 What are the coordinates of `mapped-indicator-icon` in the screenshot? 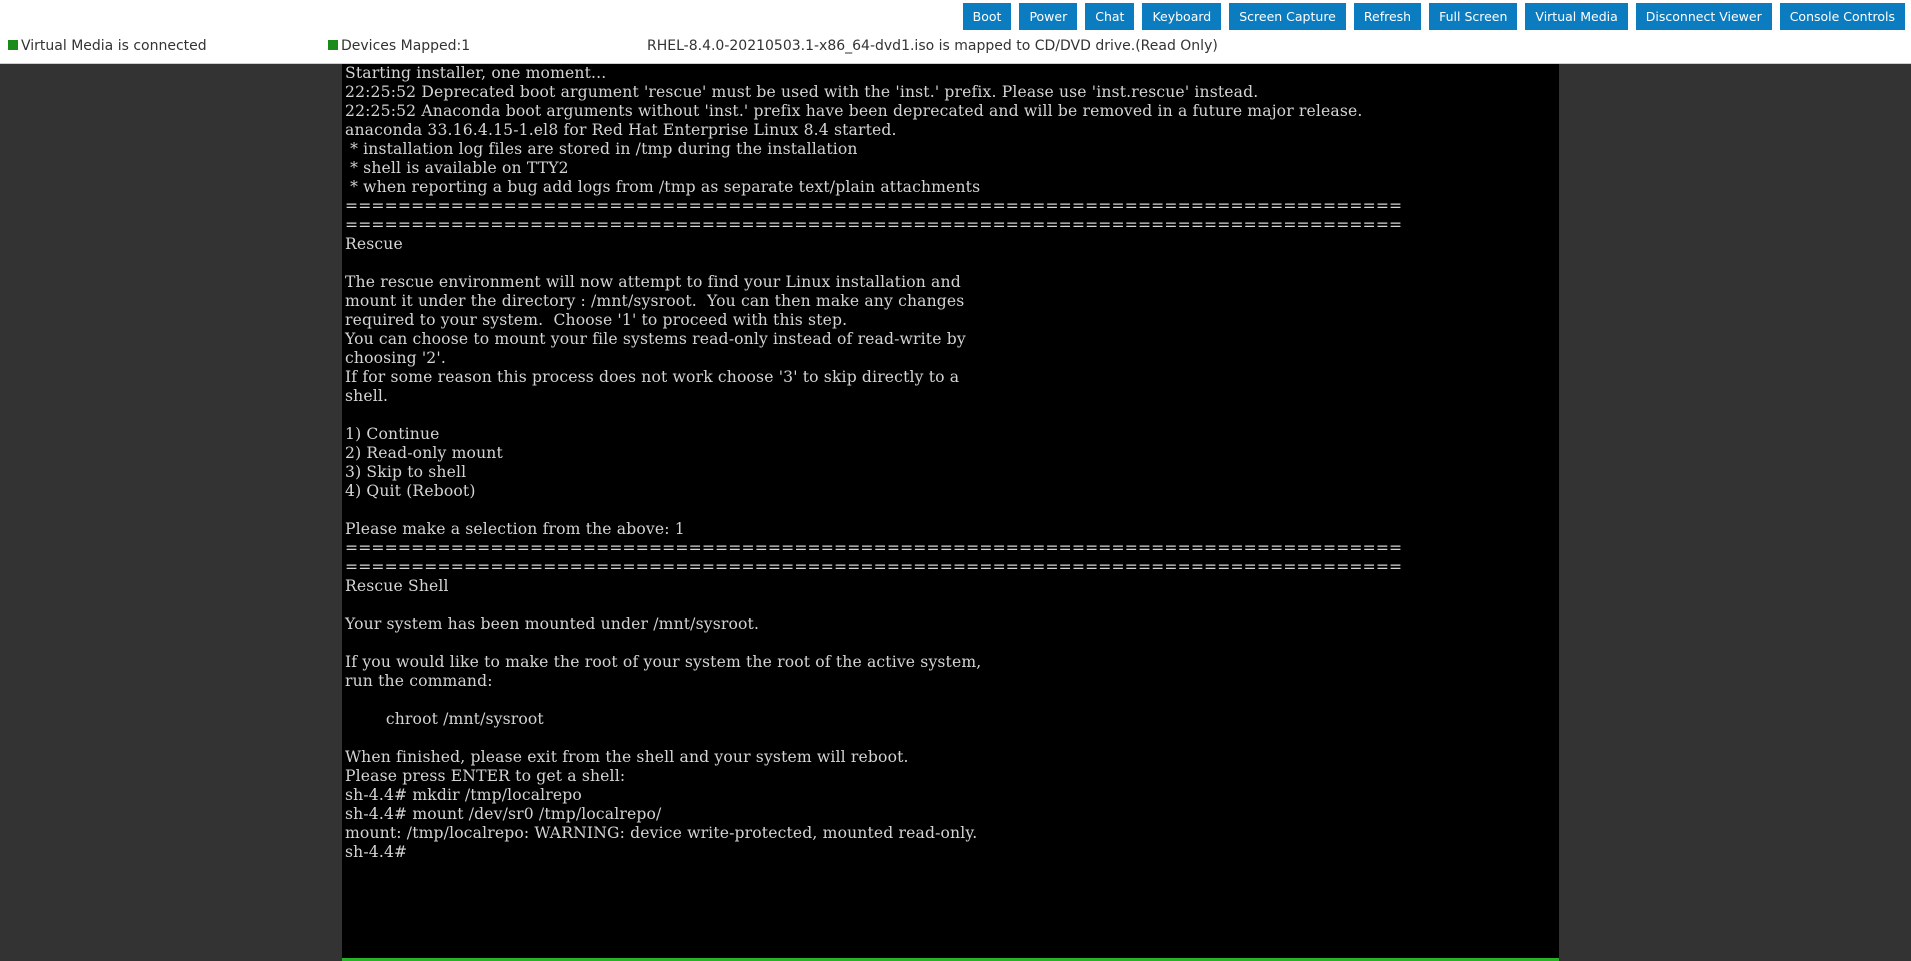 It's located at (333, 45).